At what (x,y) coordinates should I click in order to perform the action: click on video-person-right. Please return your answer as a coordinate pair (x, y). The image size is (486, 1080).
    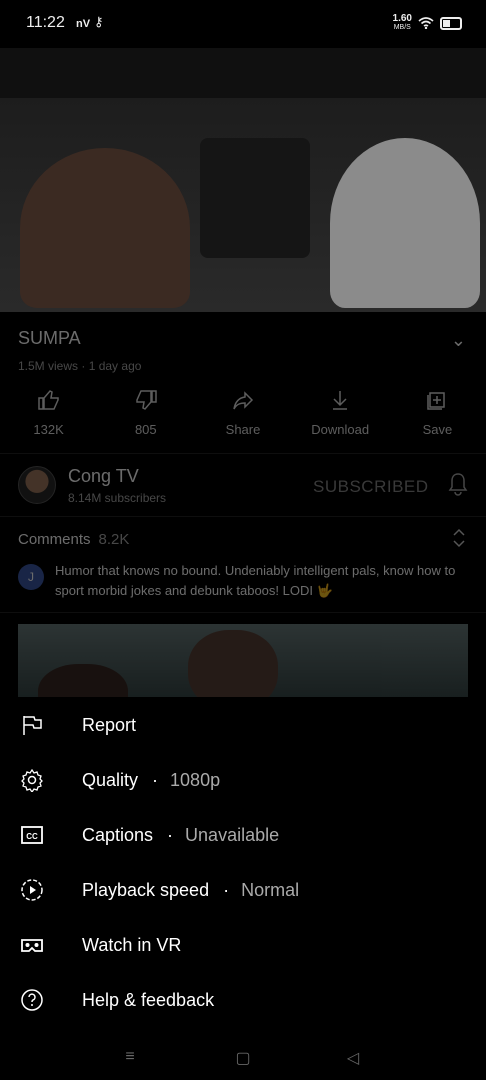
    Looking at the image, I should click on (405, 223).